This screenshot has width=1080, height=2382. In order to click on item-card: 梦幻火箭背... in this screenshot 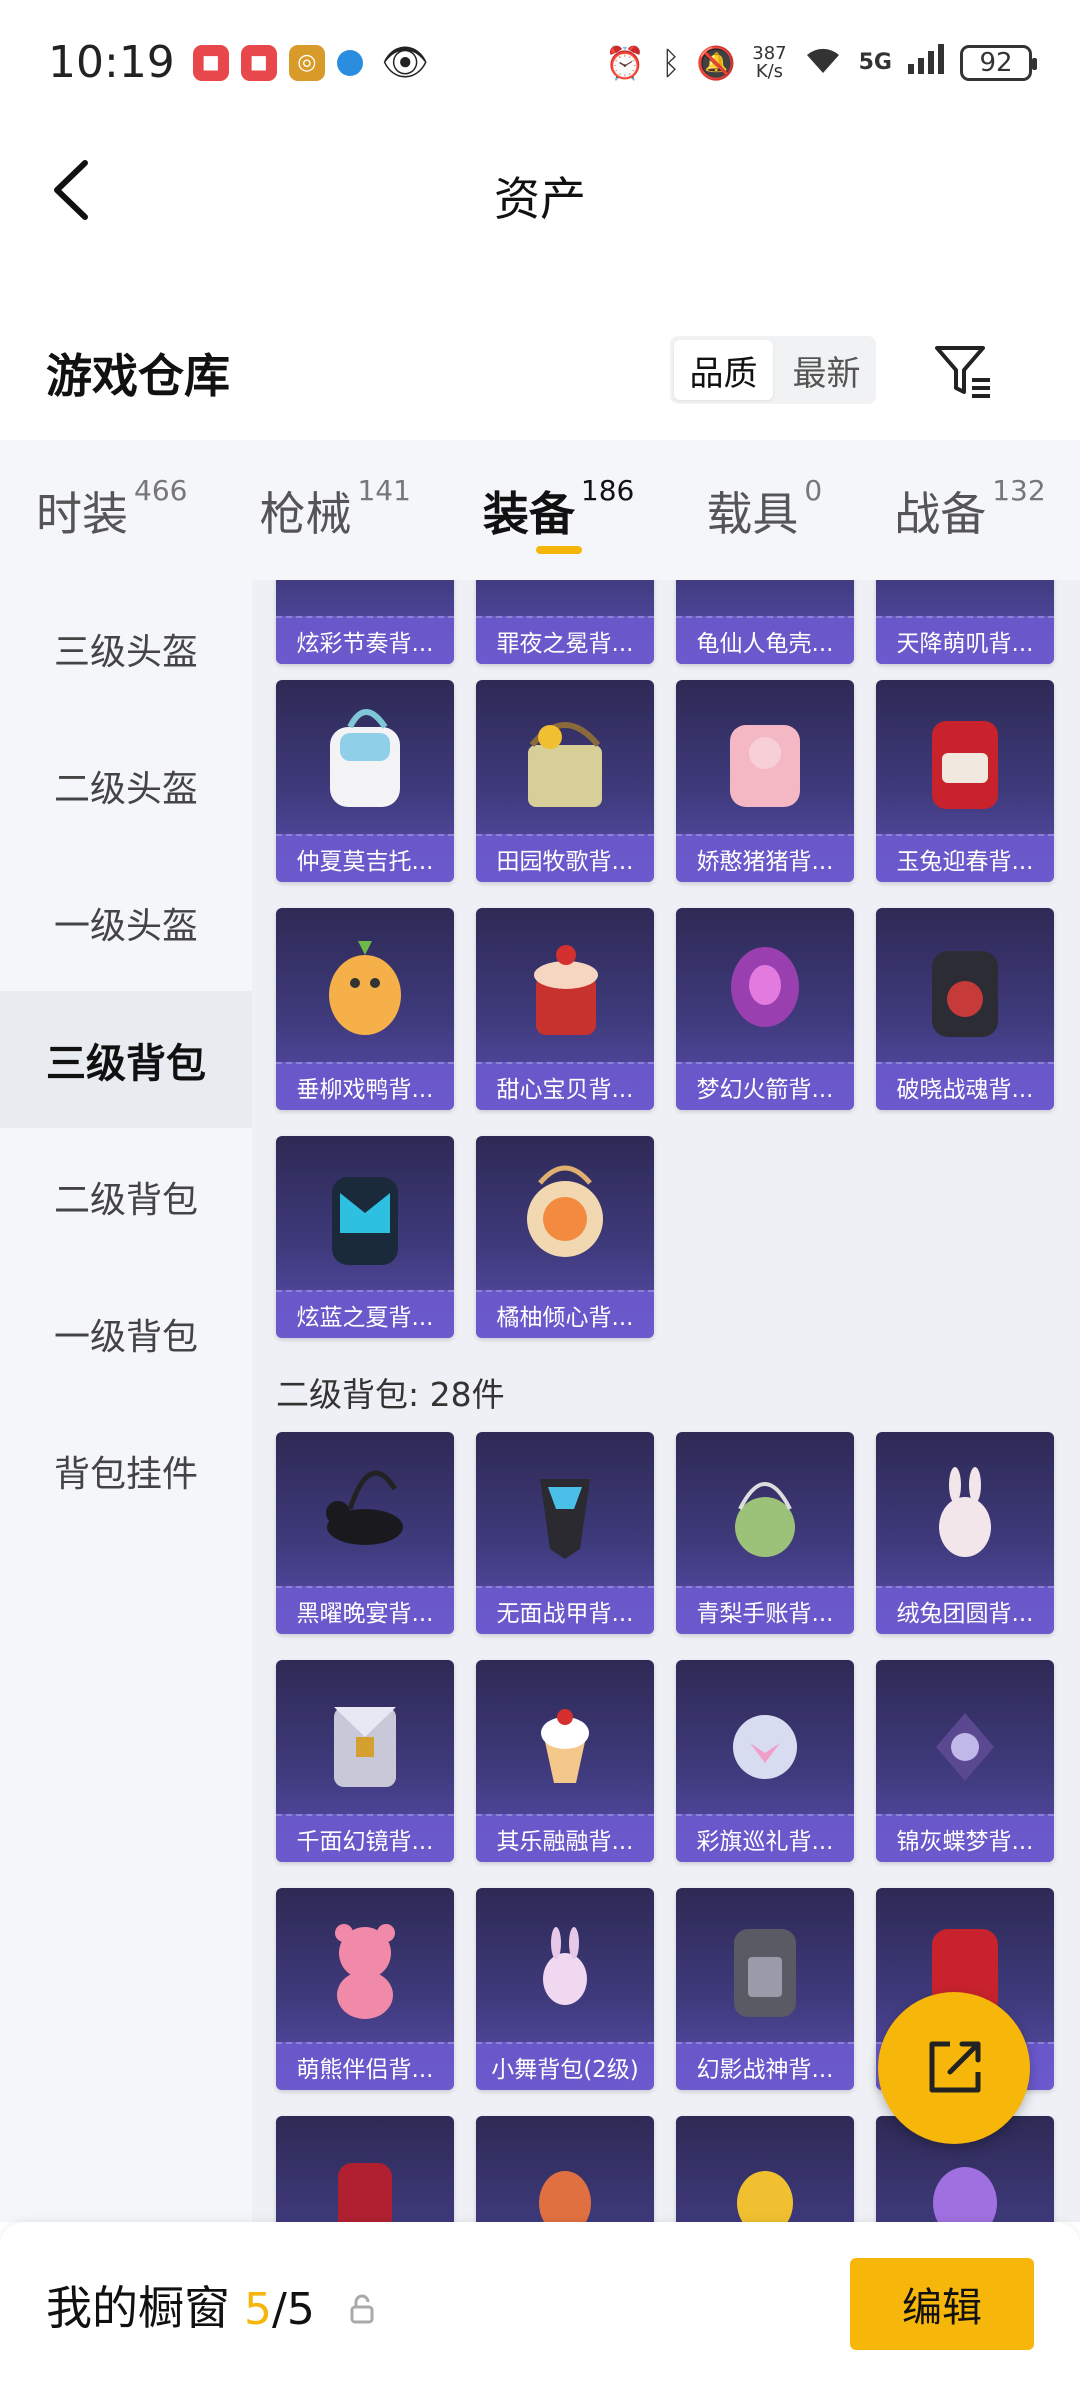, I will do `click(765, 1009)`.